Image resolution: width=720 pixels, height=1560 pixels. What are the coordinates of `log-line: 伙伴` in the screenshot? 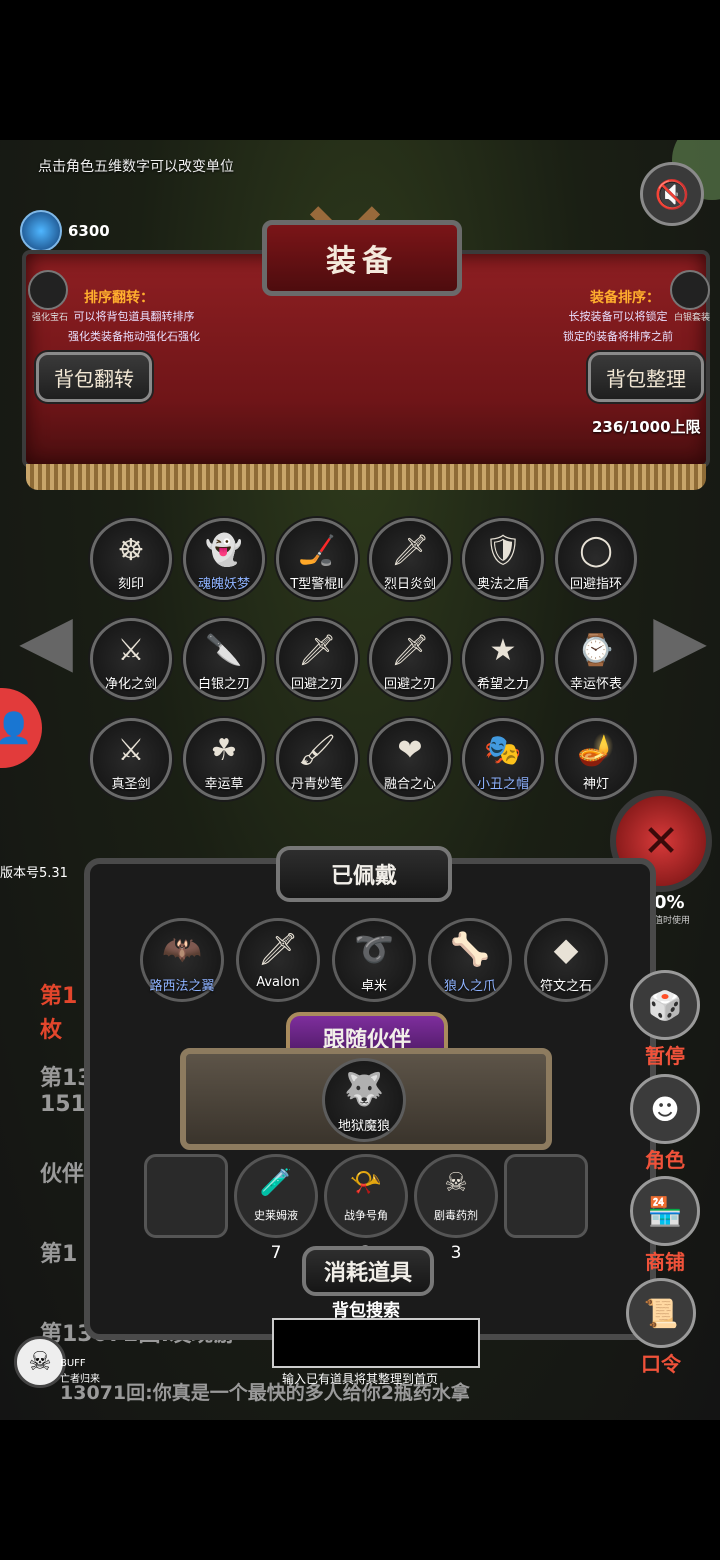 It's located at (62, 1174).